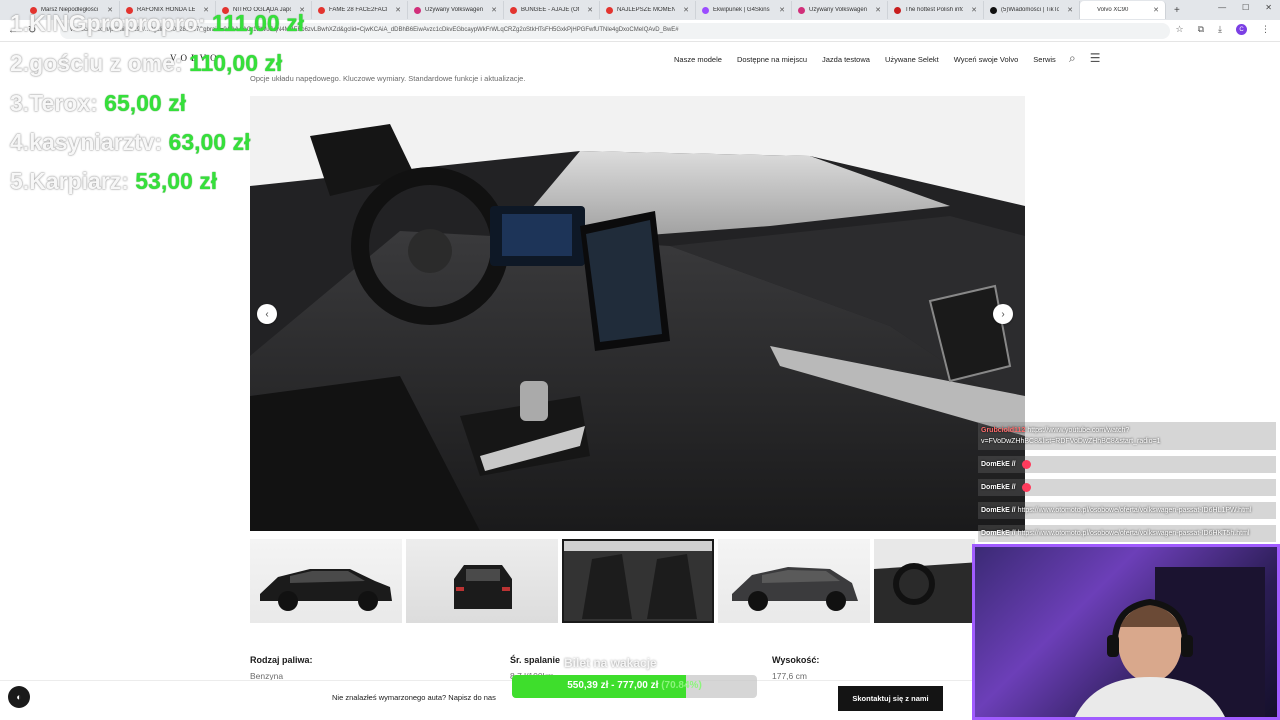 This screenshot has width=1280, height=720. Describe the element at coordinates (176, 181) in the screenshot. I see `donation-amount: 53,00 zł` at that location.